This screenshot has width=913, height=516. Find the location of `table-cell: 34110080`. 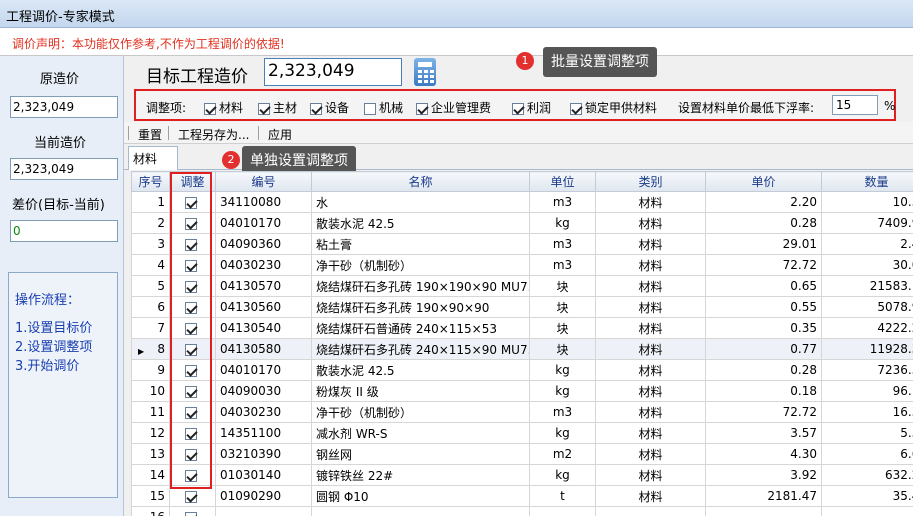

table-cell: 34110080 is located at coordinates (263, 202).